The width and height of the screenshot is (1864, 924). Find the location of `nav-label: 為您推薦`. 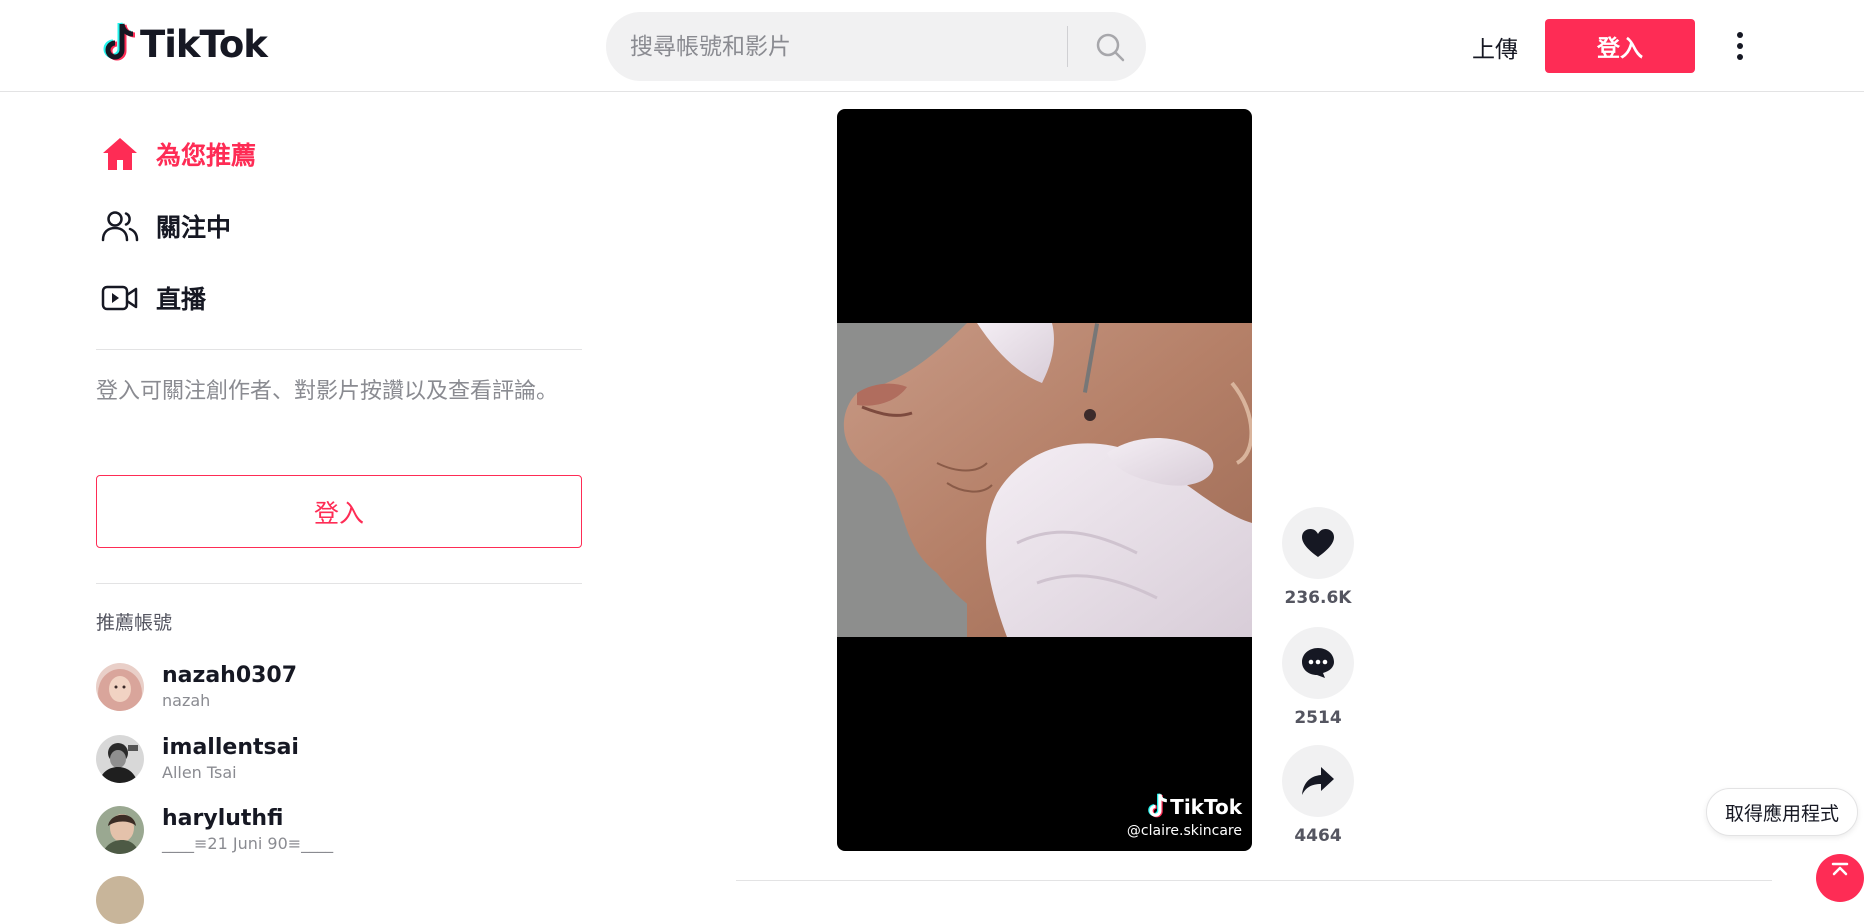

nav-label: 為您推薦 is located at coordinates (206, 155).